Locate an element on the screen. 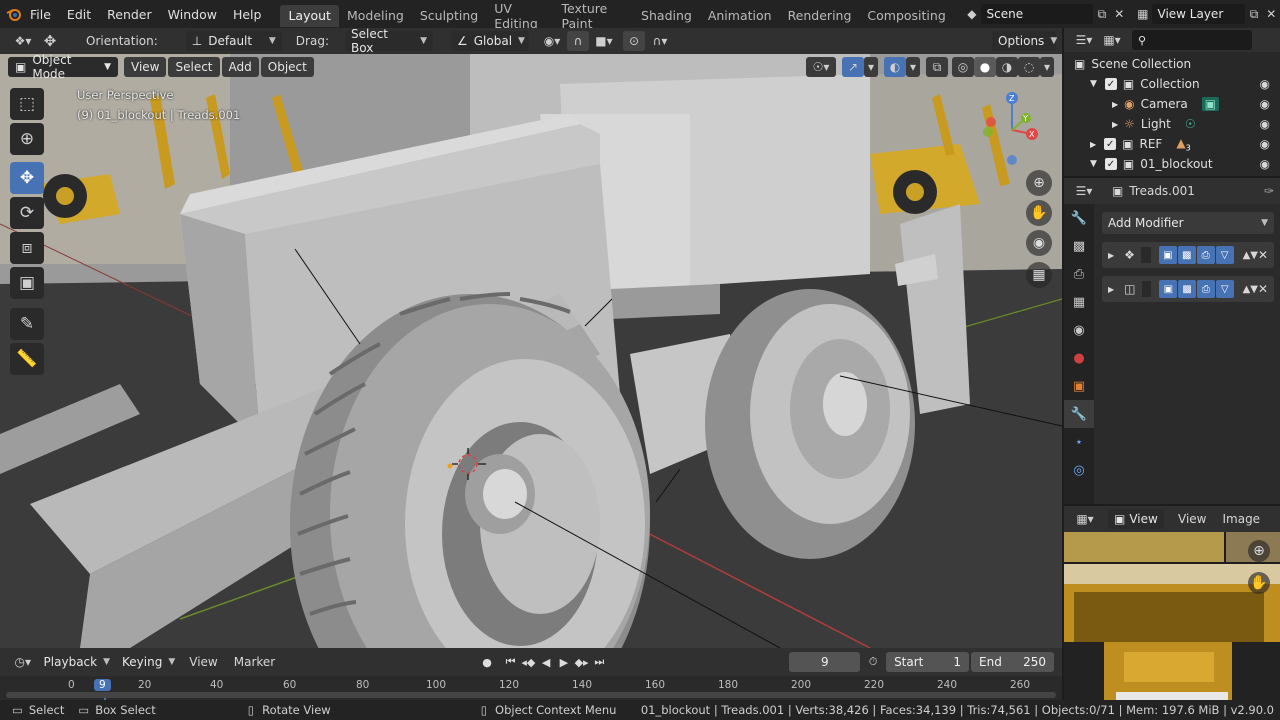 The height and width of the screenshot is (720, 1280). prev-keyframe-icon: ◂◆ is located at coordinates (529, 662).